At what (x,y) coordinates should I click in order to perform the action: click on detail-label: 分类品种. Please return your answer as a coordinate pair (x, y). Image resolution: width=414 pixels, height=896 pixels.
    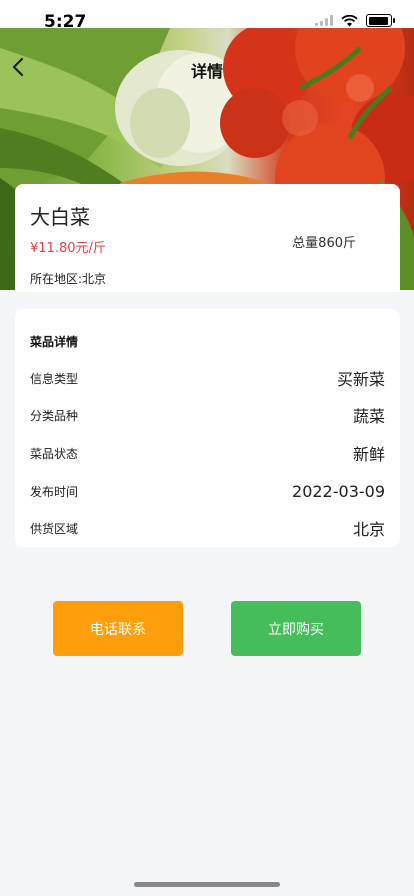
    Looking at the image, I should click on (54, 415).